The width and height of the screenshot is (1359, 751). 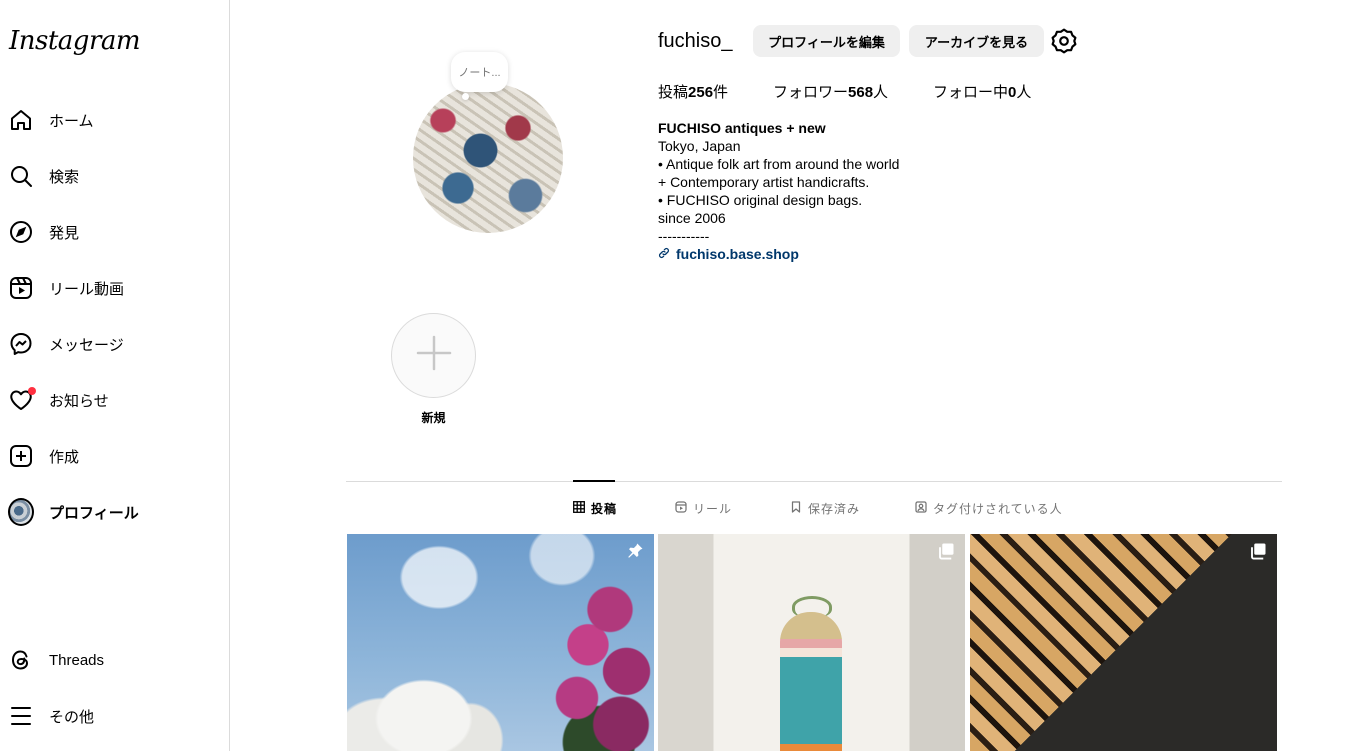 I want to click on messenger-icon, so click(x=21, y=344).